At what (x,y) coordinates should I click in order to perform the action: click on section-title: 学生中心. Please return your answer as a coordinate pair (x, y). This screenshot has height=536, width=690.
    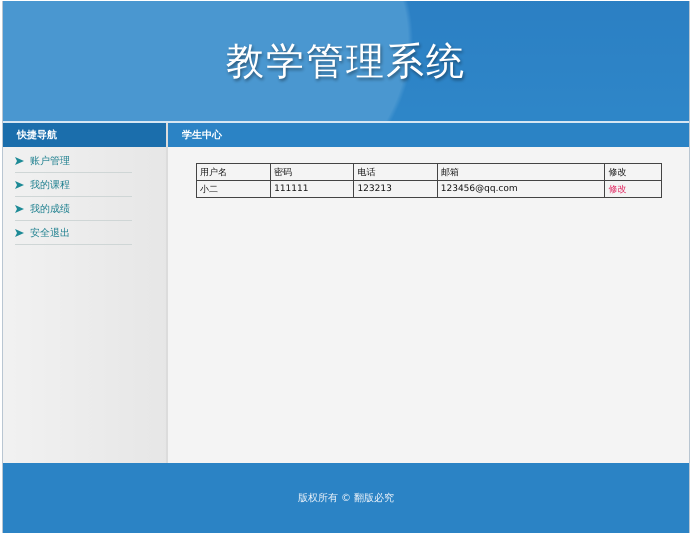
    Looking at the image, I should click on (428, 135).